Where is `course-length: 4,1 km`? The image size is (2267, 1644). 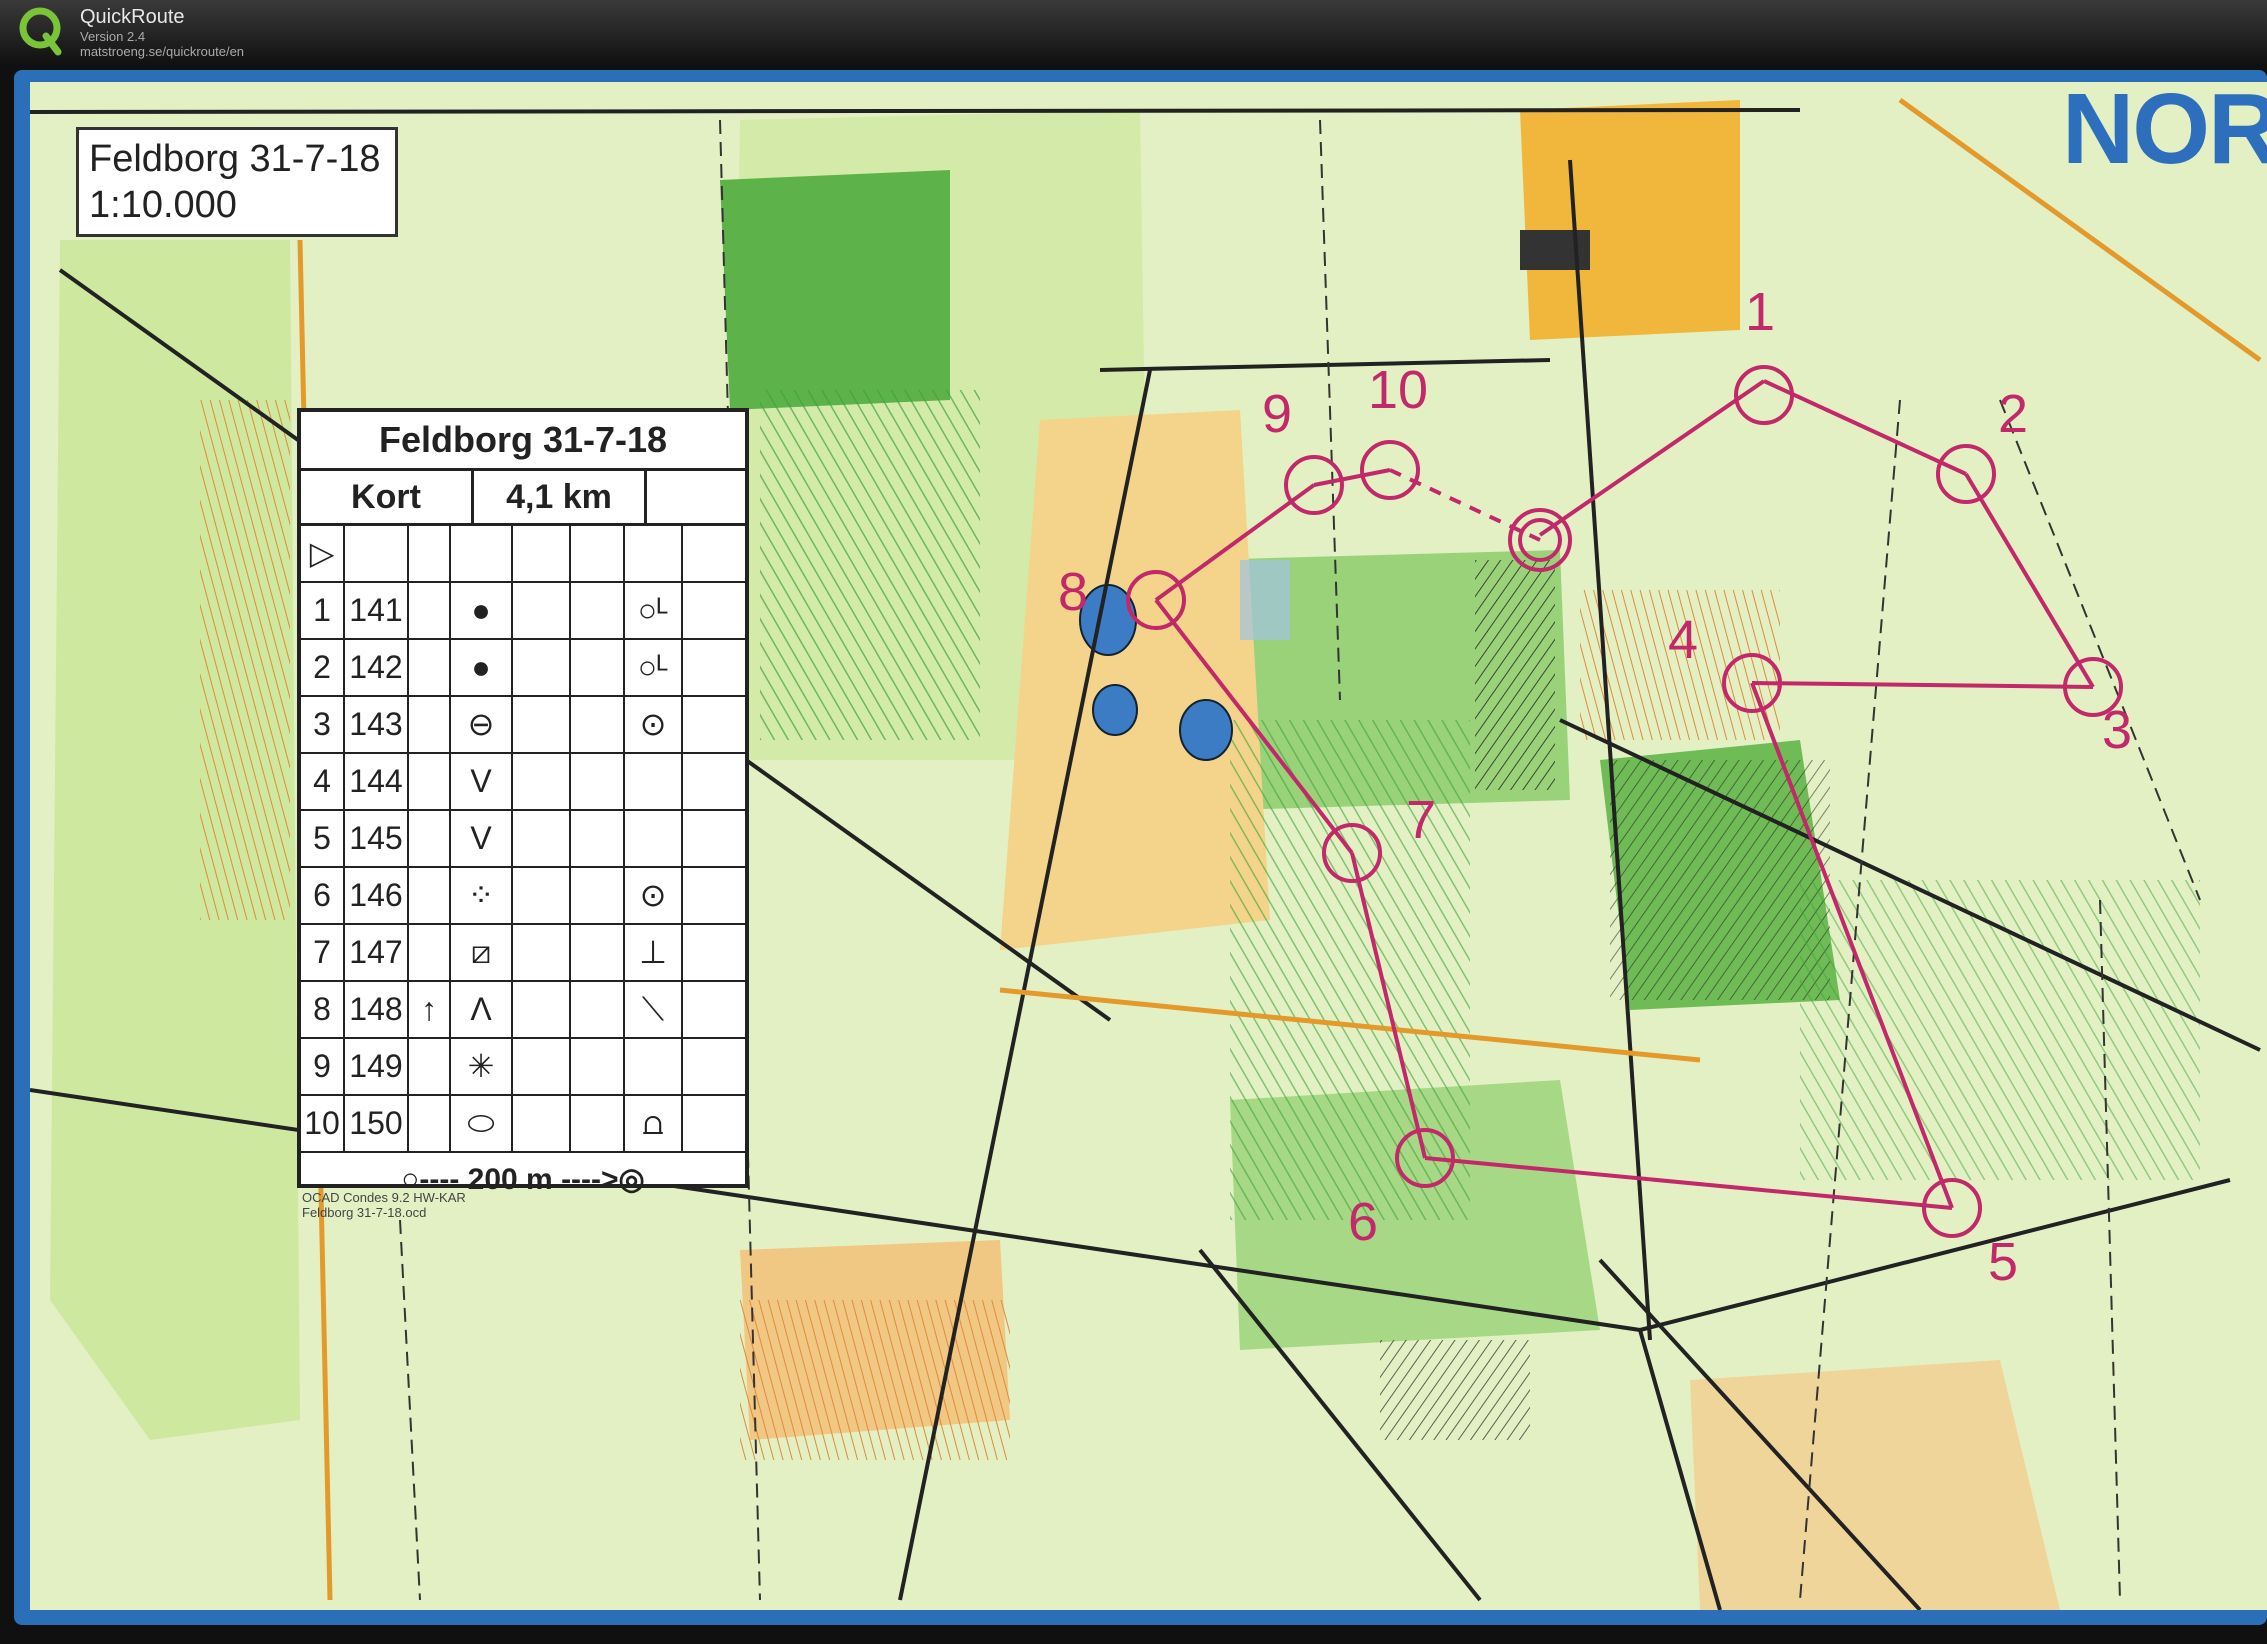
course-length: 4,1 km is located at coordinates (560, 497).